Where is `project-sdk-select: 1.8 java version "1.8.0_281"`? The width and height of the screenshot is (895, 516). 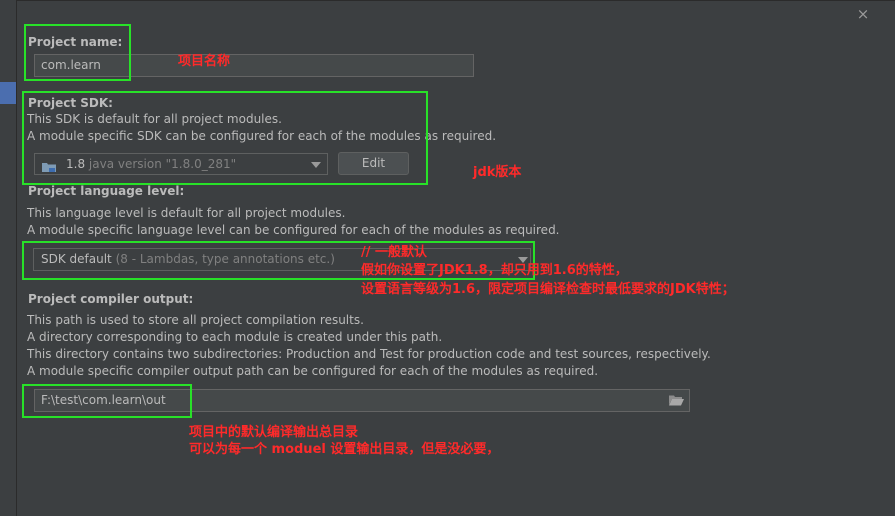 project-sdk-select: 1.8 java version "1.8.0_281" is located at coordinates (181, 164).